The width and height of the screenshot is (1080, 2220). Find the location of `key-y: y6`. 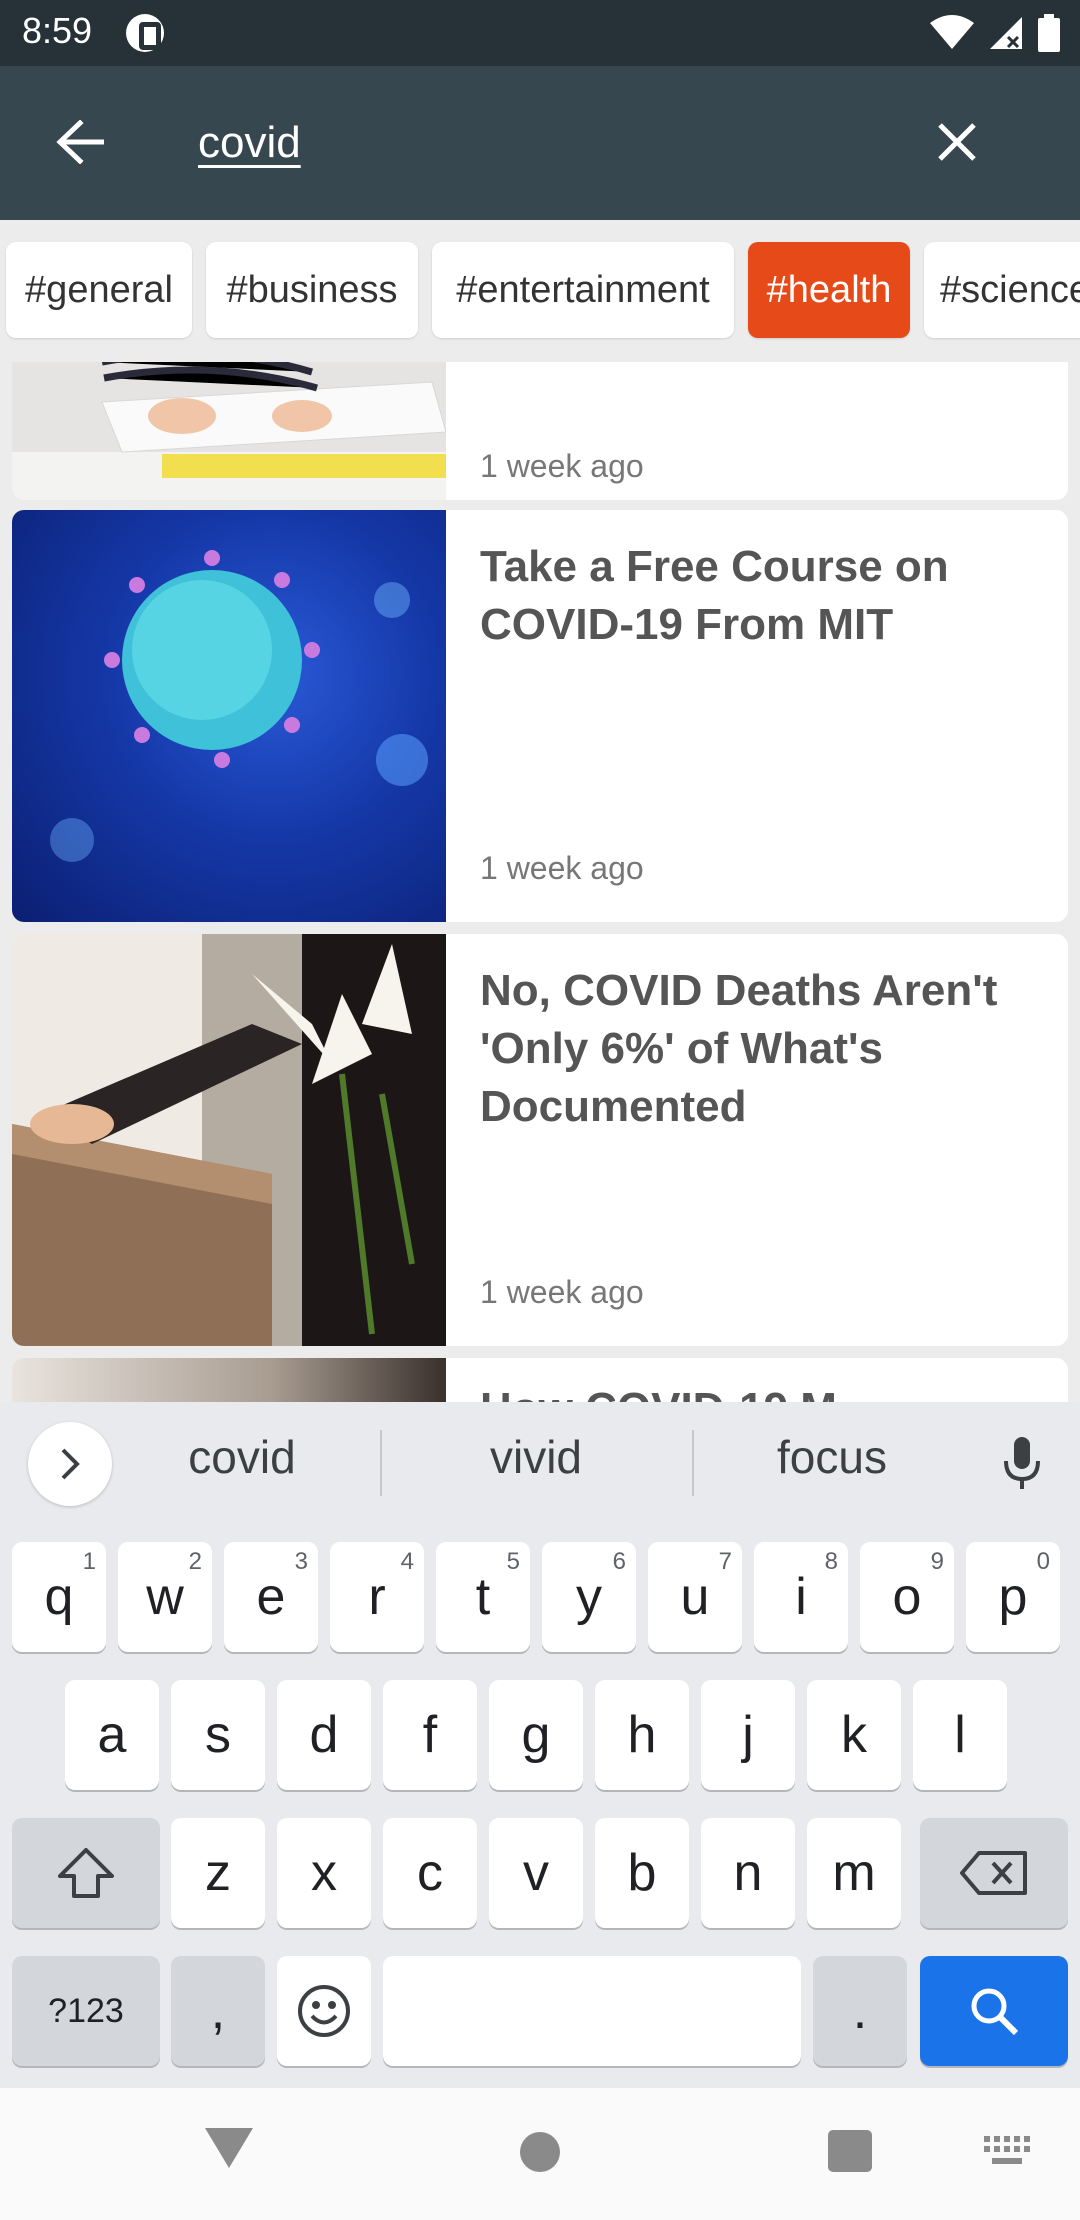

key-y: y6 is located at coordinates (589, 1597).